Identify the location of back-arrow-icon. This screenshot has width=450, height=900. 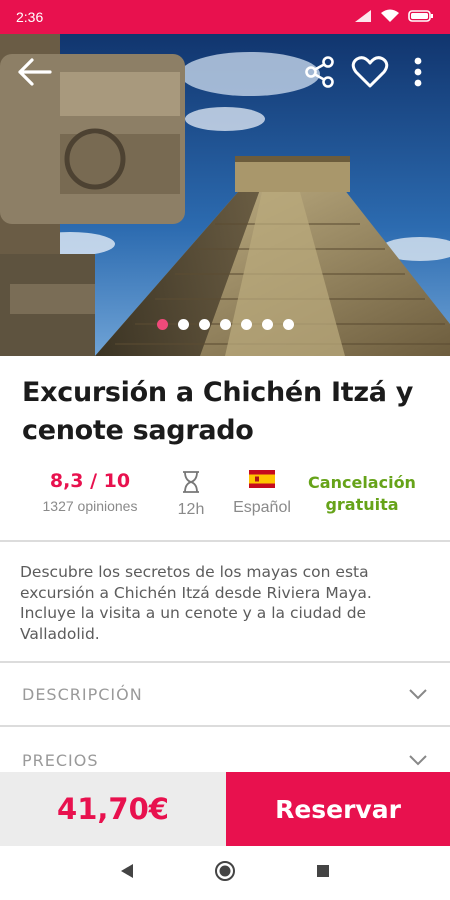
(35, 72).